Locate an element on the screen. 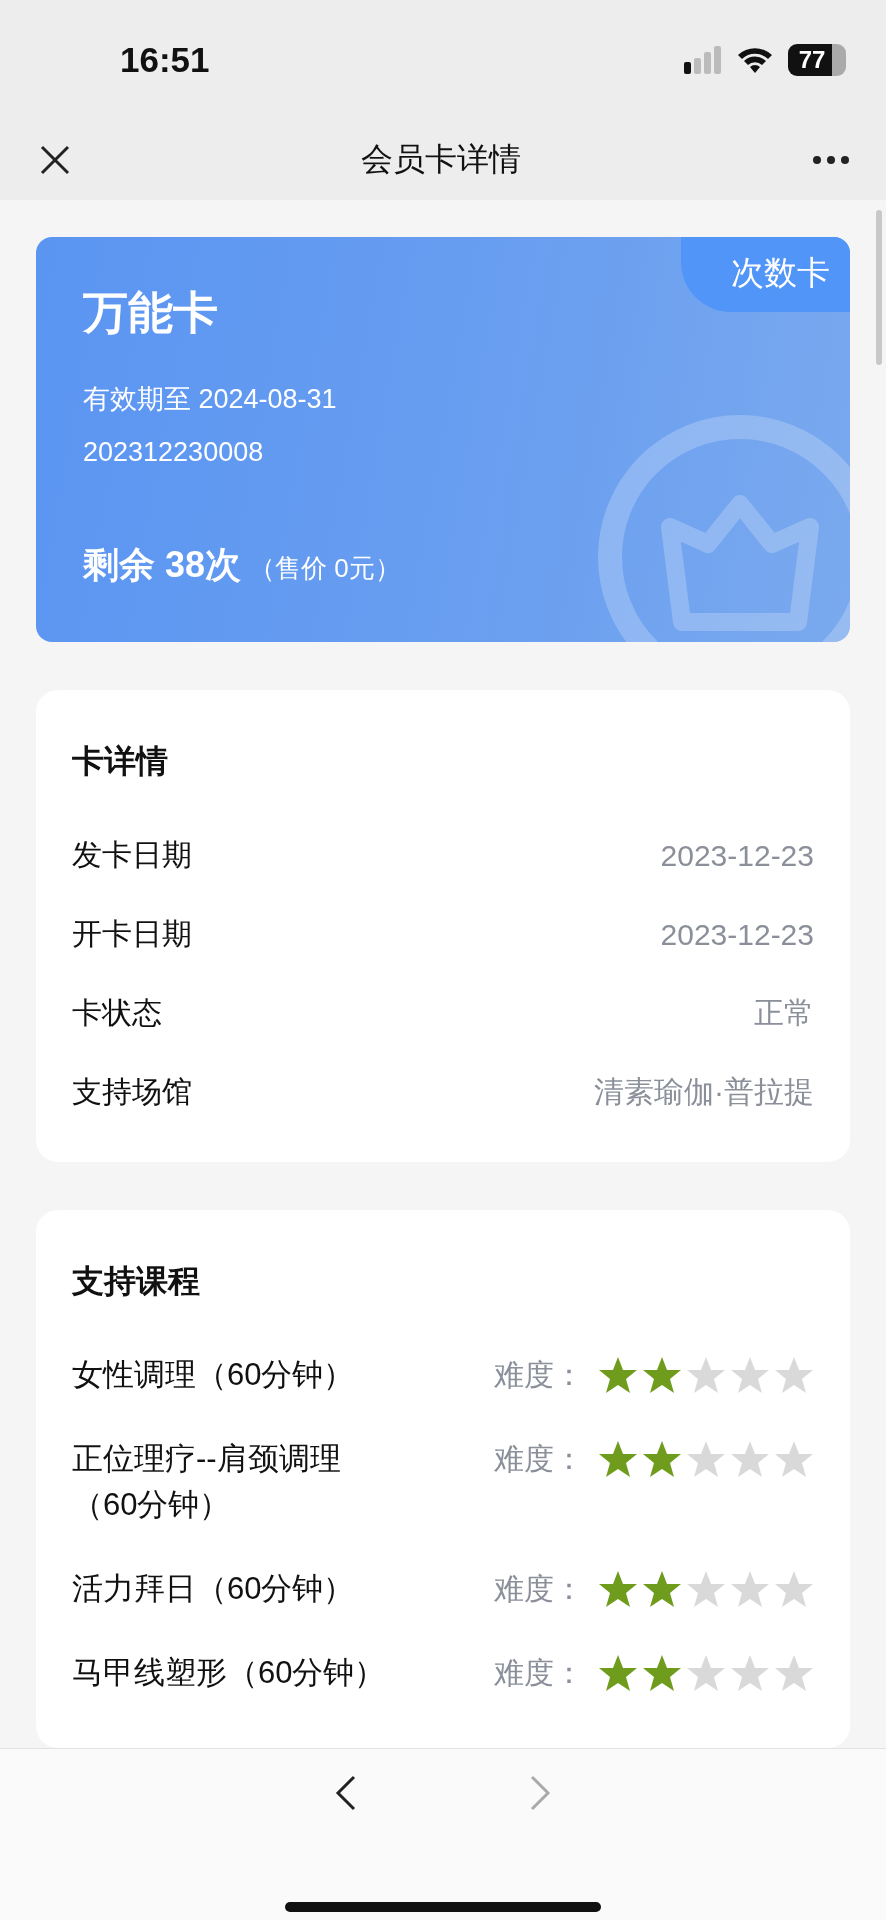  close-icon is located at coordinates (55, 160).